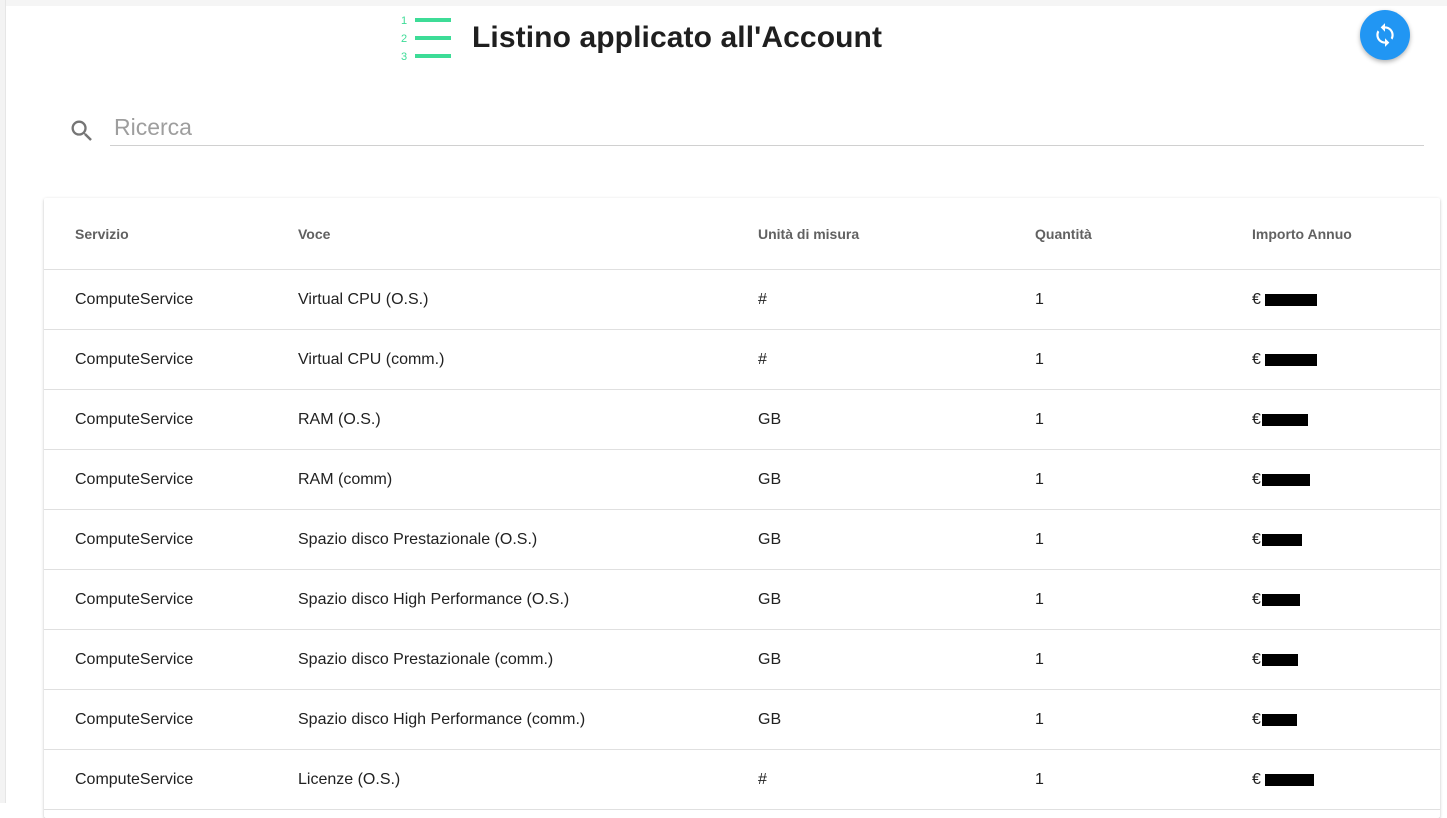  Describe the element at coordinates (1346, 234) in the screenshot. I see `column-header-importo: Importo Annuo` at that location.